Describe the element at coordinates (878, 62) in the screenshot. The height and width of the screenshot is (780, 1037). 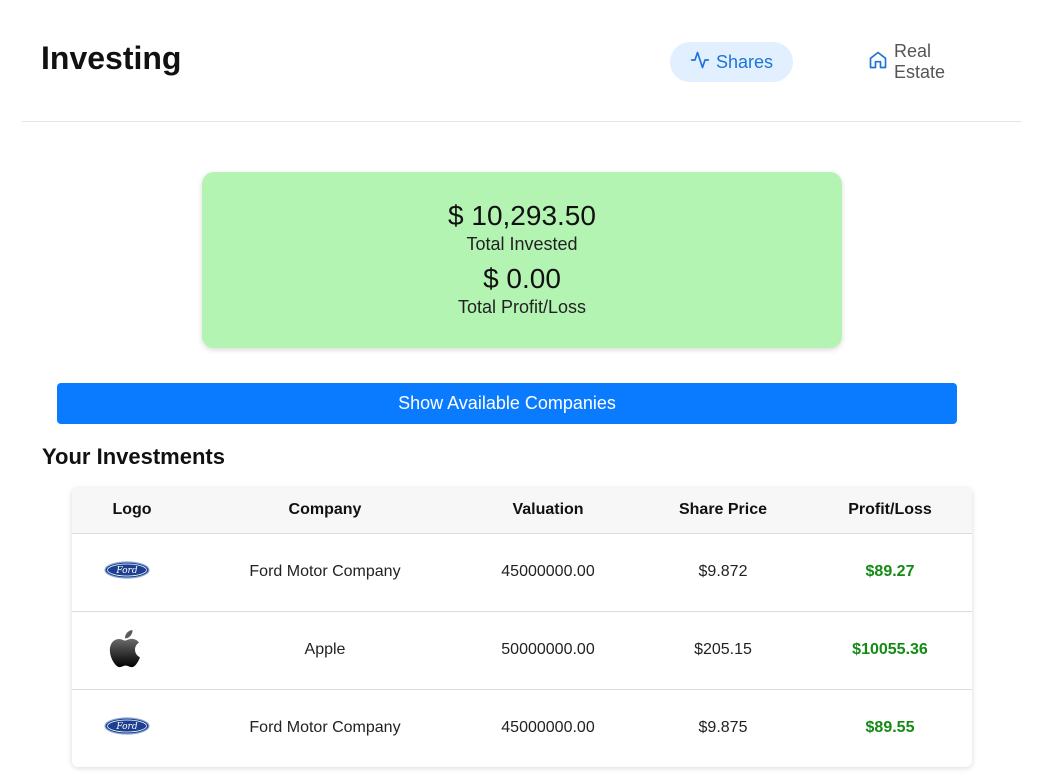
I see `home-icon` at that location.